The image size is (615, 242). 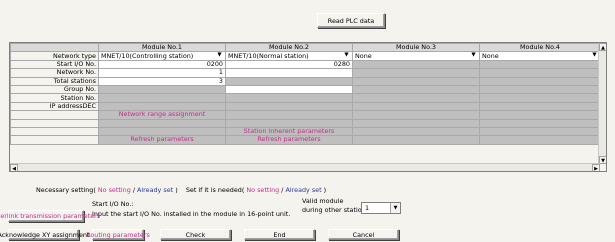 What do you see at coordinates (381, 208) in the screenshot?
I see `valid-module-select: 1 ▼` at bounding box center [381, 208].